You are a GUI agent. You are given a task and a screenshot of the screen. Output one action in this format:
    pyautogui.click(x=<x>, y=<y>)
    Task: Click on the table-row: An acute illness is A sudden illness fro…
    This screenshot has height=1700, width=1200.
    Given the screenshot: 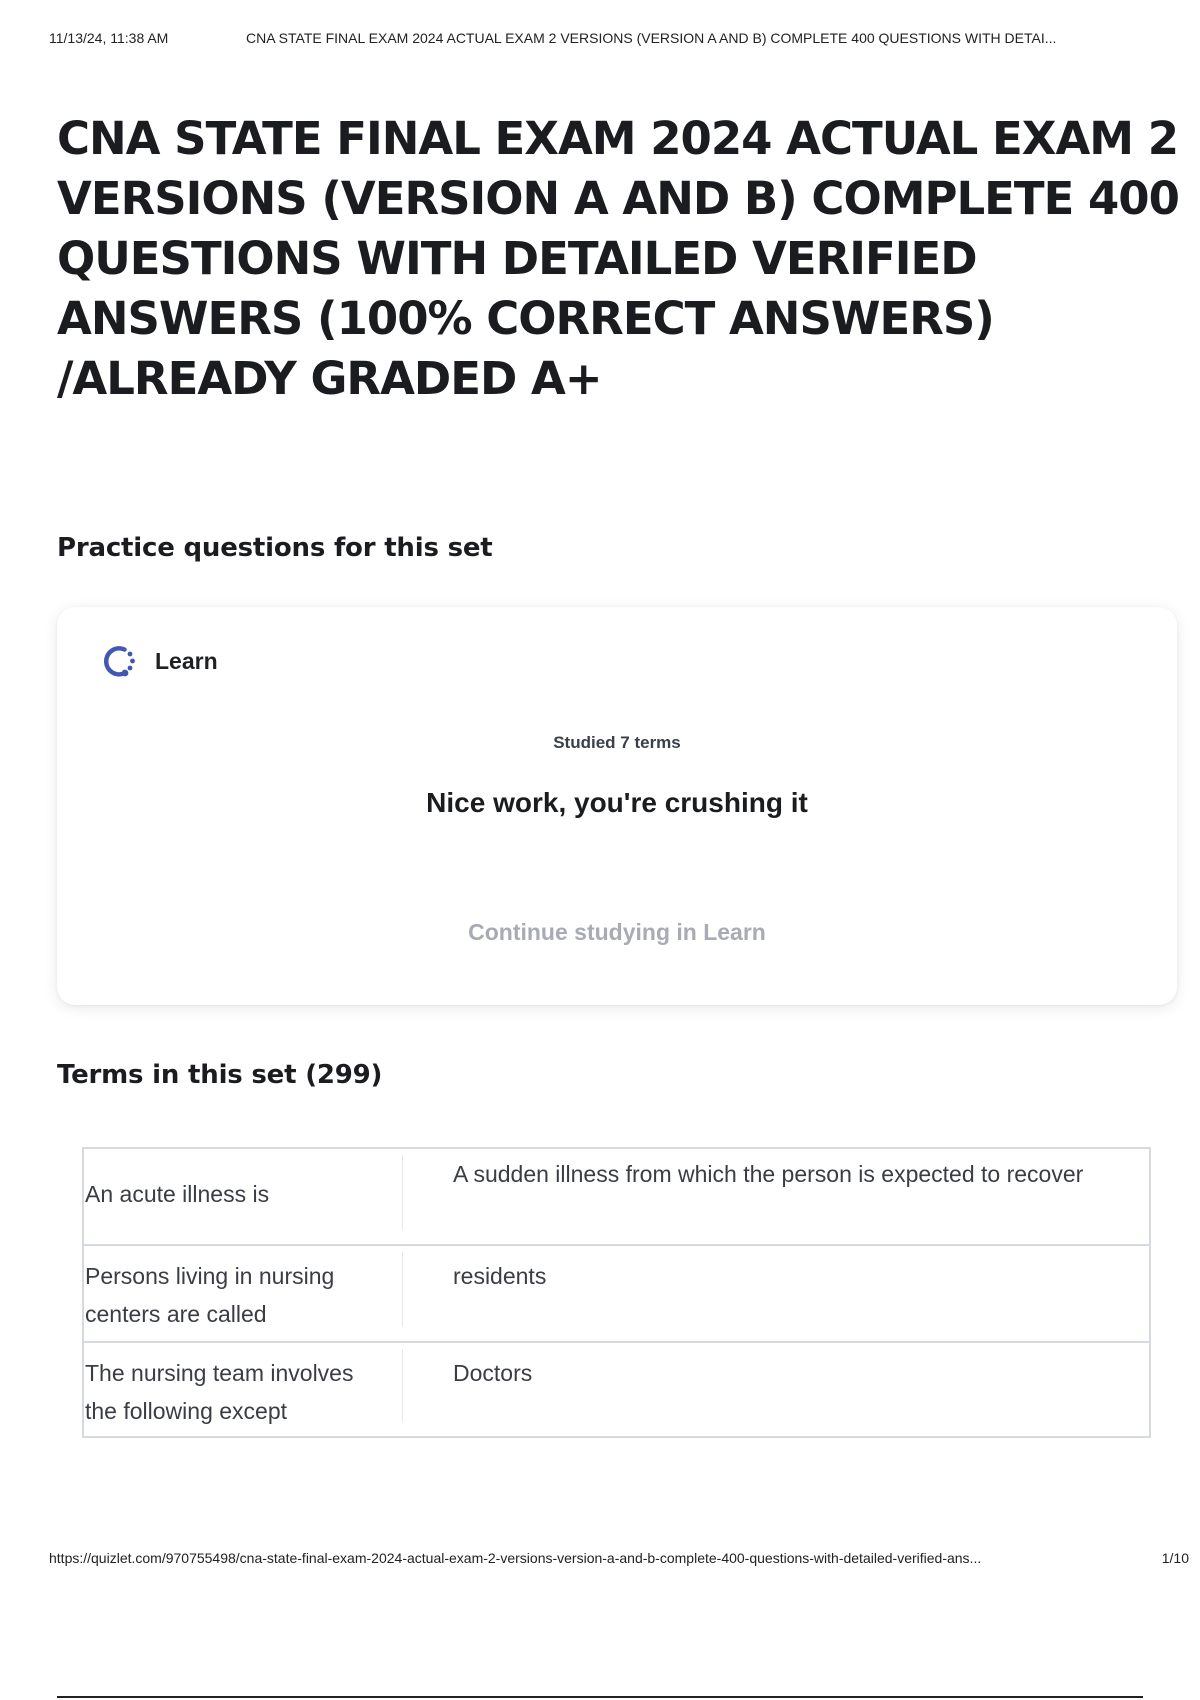 What is the action you would take?
    pyautogui.click(x=616, y=1197)
    